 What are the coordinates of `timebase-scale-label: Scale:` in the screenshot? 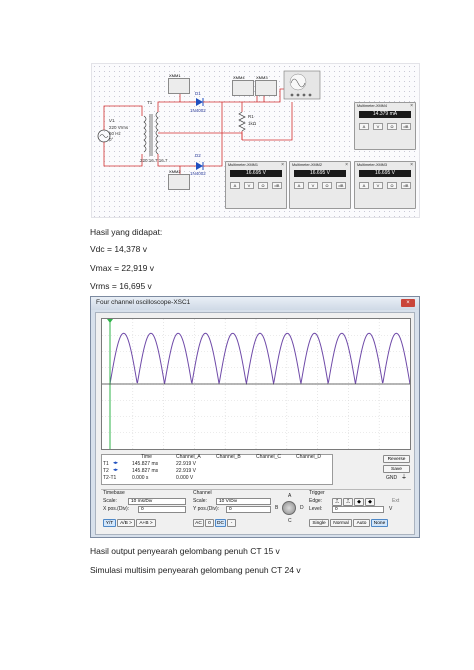 It's located at (110, 501).